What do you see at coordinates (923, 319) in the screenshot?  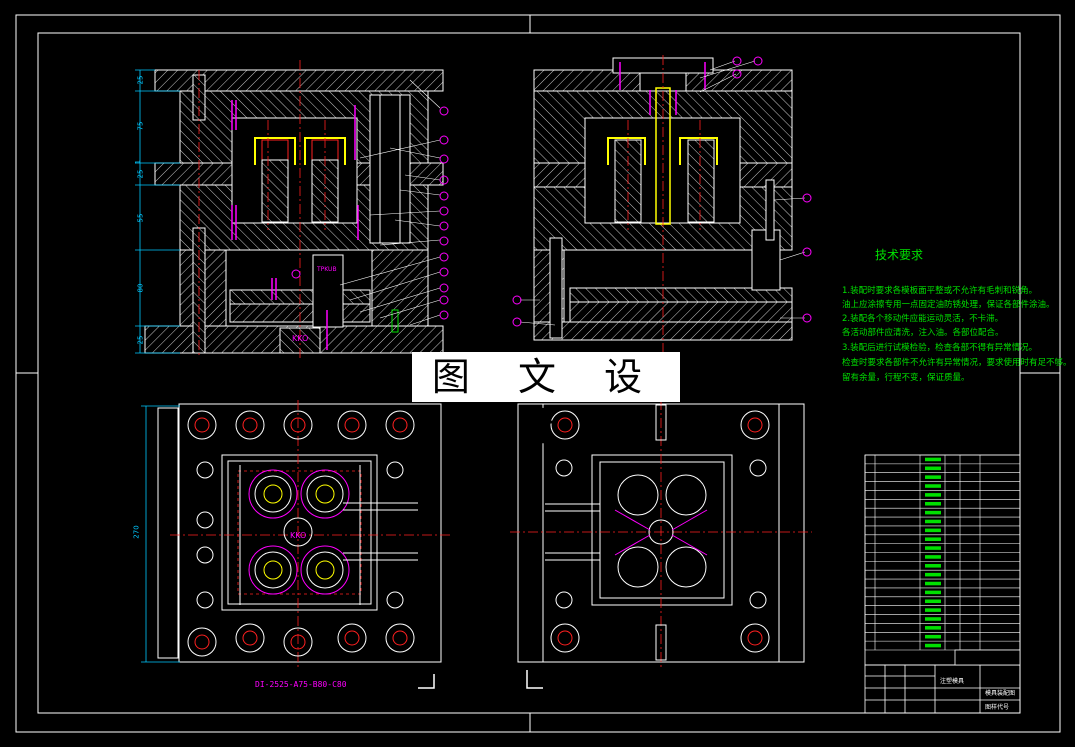 I see `tech-line-3: 2.装配各个移动件应能运动灵活，不卡滞。` at bounding box center [923, 319].